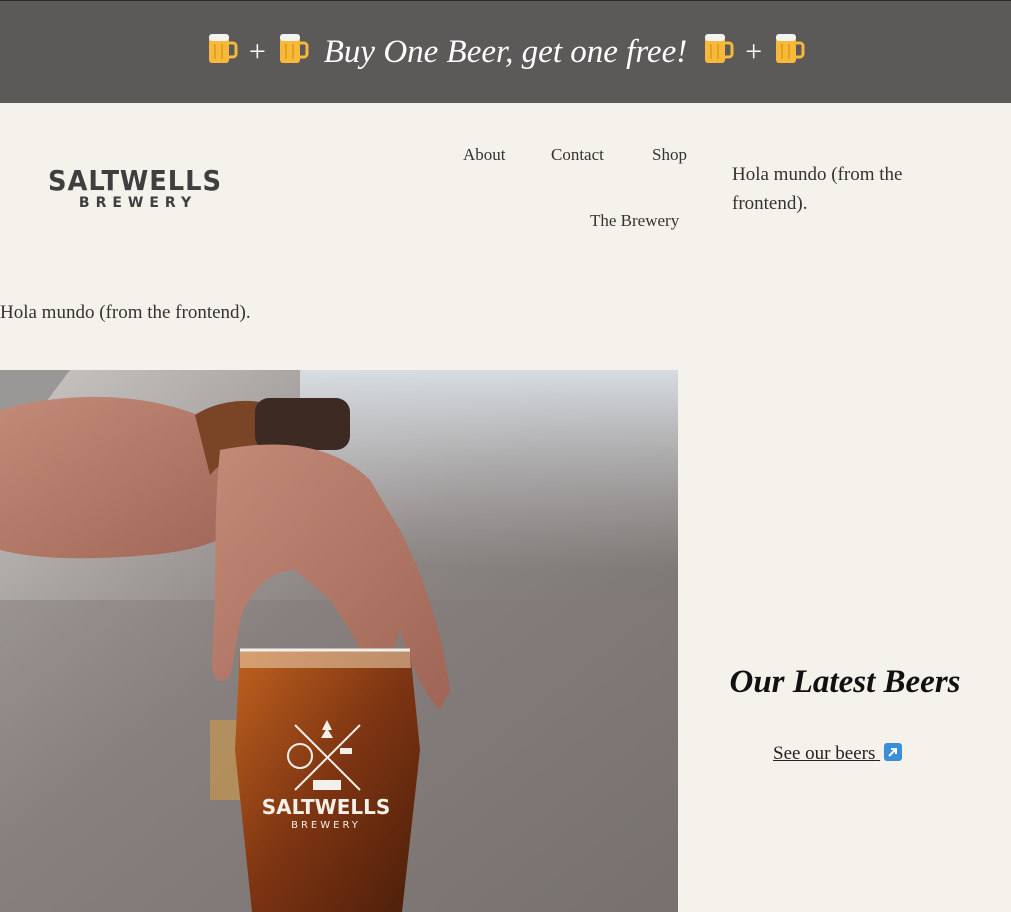 This screenshot has width=1011, height=912. What do you see at coordinates (484, 155) in the screenshot?
I see `nav-about-link: About` at bounding box center [484, 155].